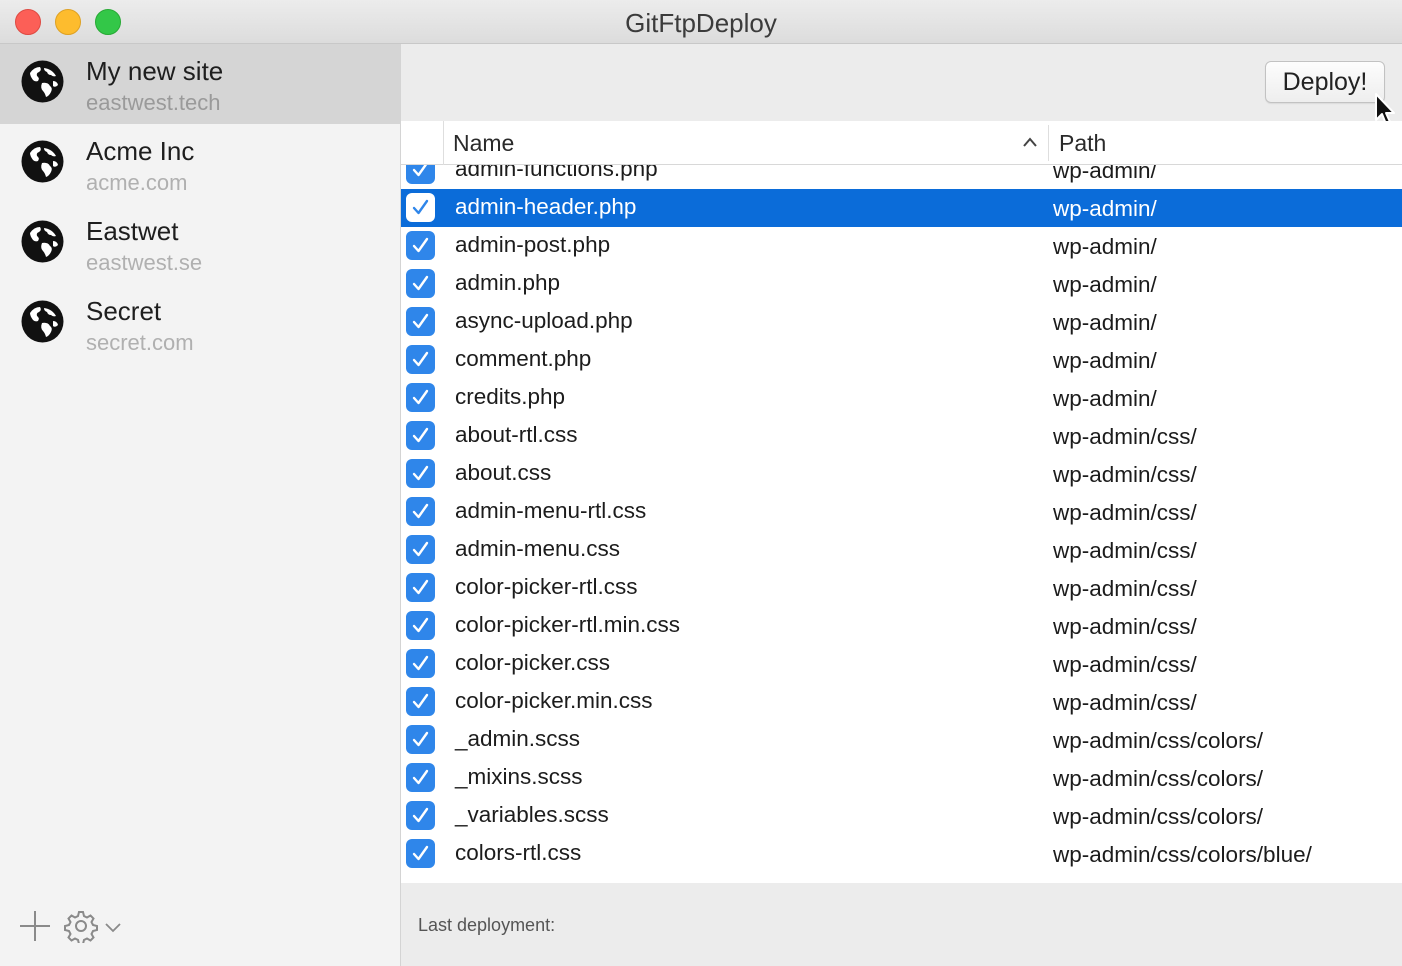 The image size is (1402, 966). What do you see at coordinates (901, 84) in the screenshot?
I see `toolbar: Deploy!` at bounding box center [901, 84].